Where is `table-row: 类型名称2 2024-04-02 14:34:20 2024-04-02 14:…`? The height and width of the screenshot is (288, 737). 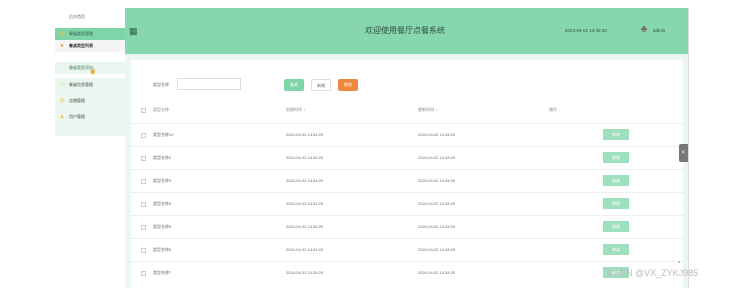
table-row: 类型名称2 2024-04-02 14:34:20 2024-04-02 14:… is located at coordinates (407, 157).